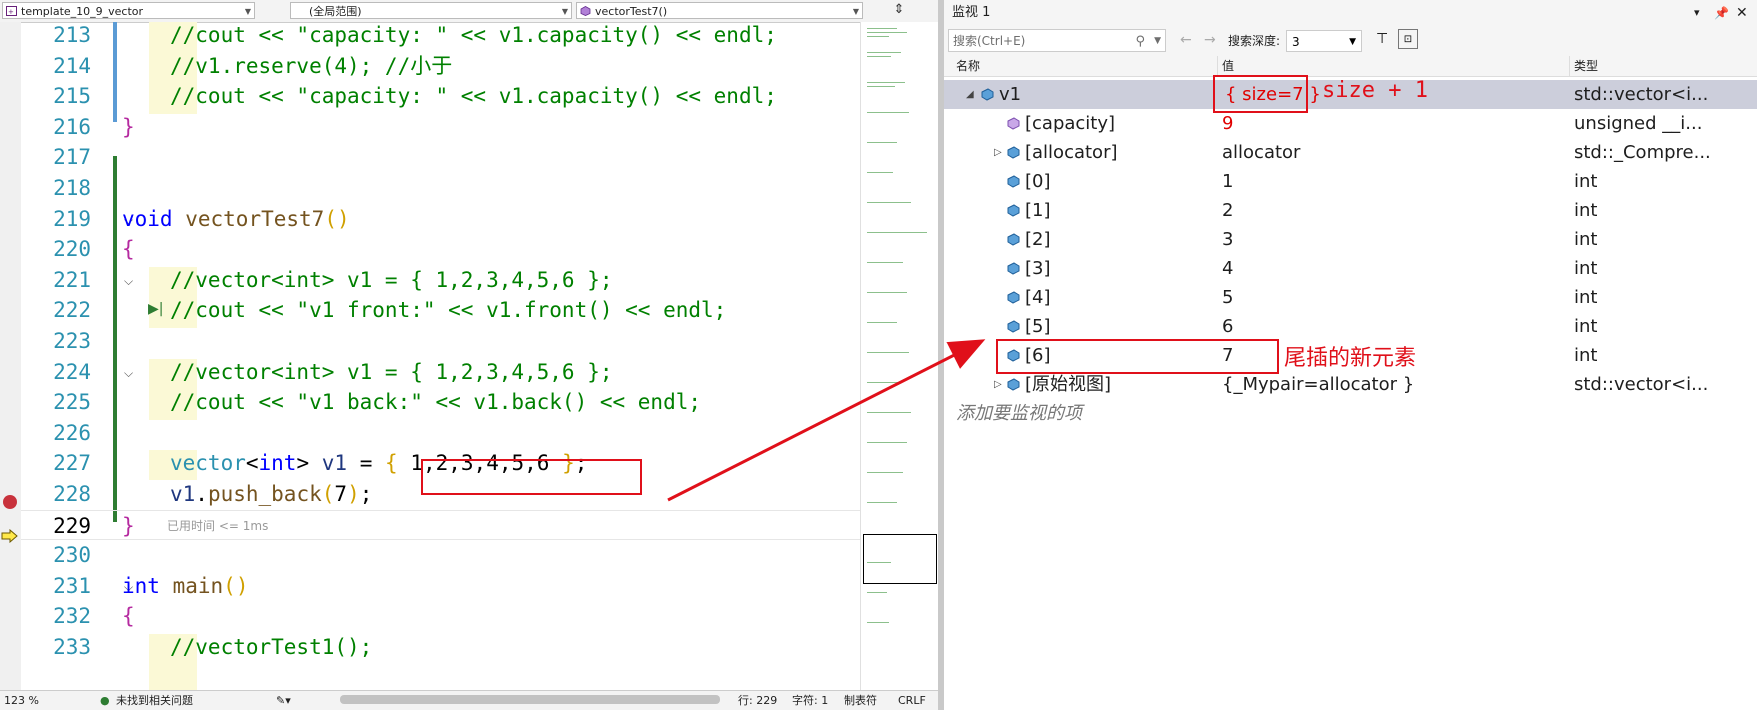 Image resolution: width=1757 pixels, height=710 pixels. Describe the element at coordinates (1350, 181) in the screenshot. I see `watch-row-element: [0] 1 int` at that location.